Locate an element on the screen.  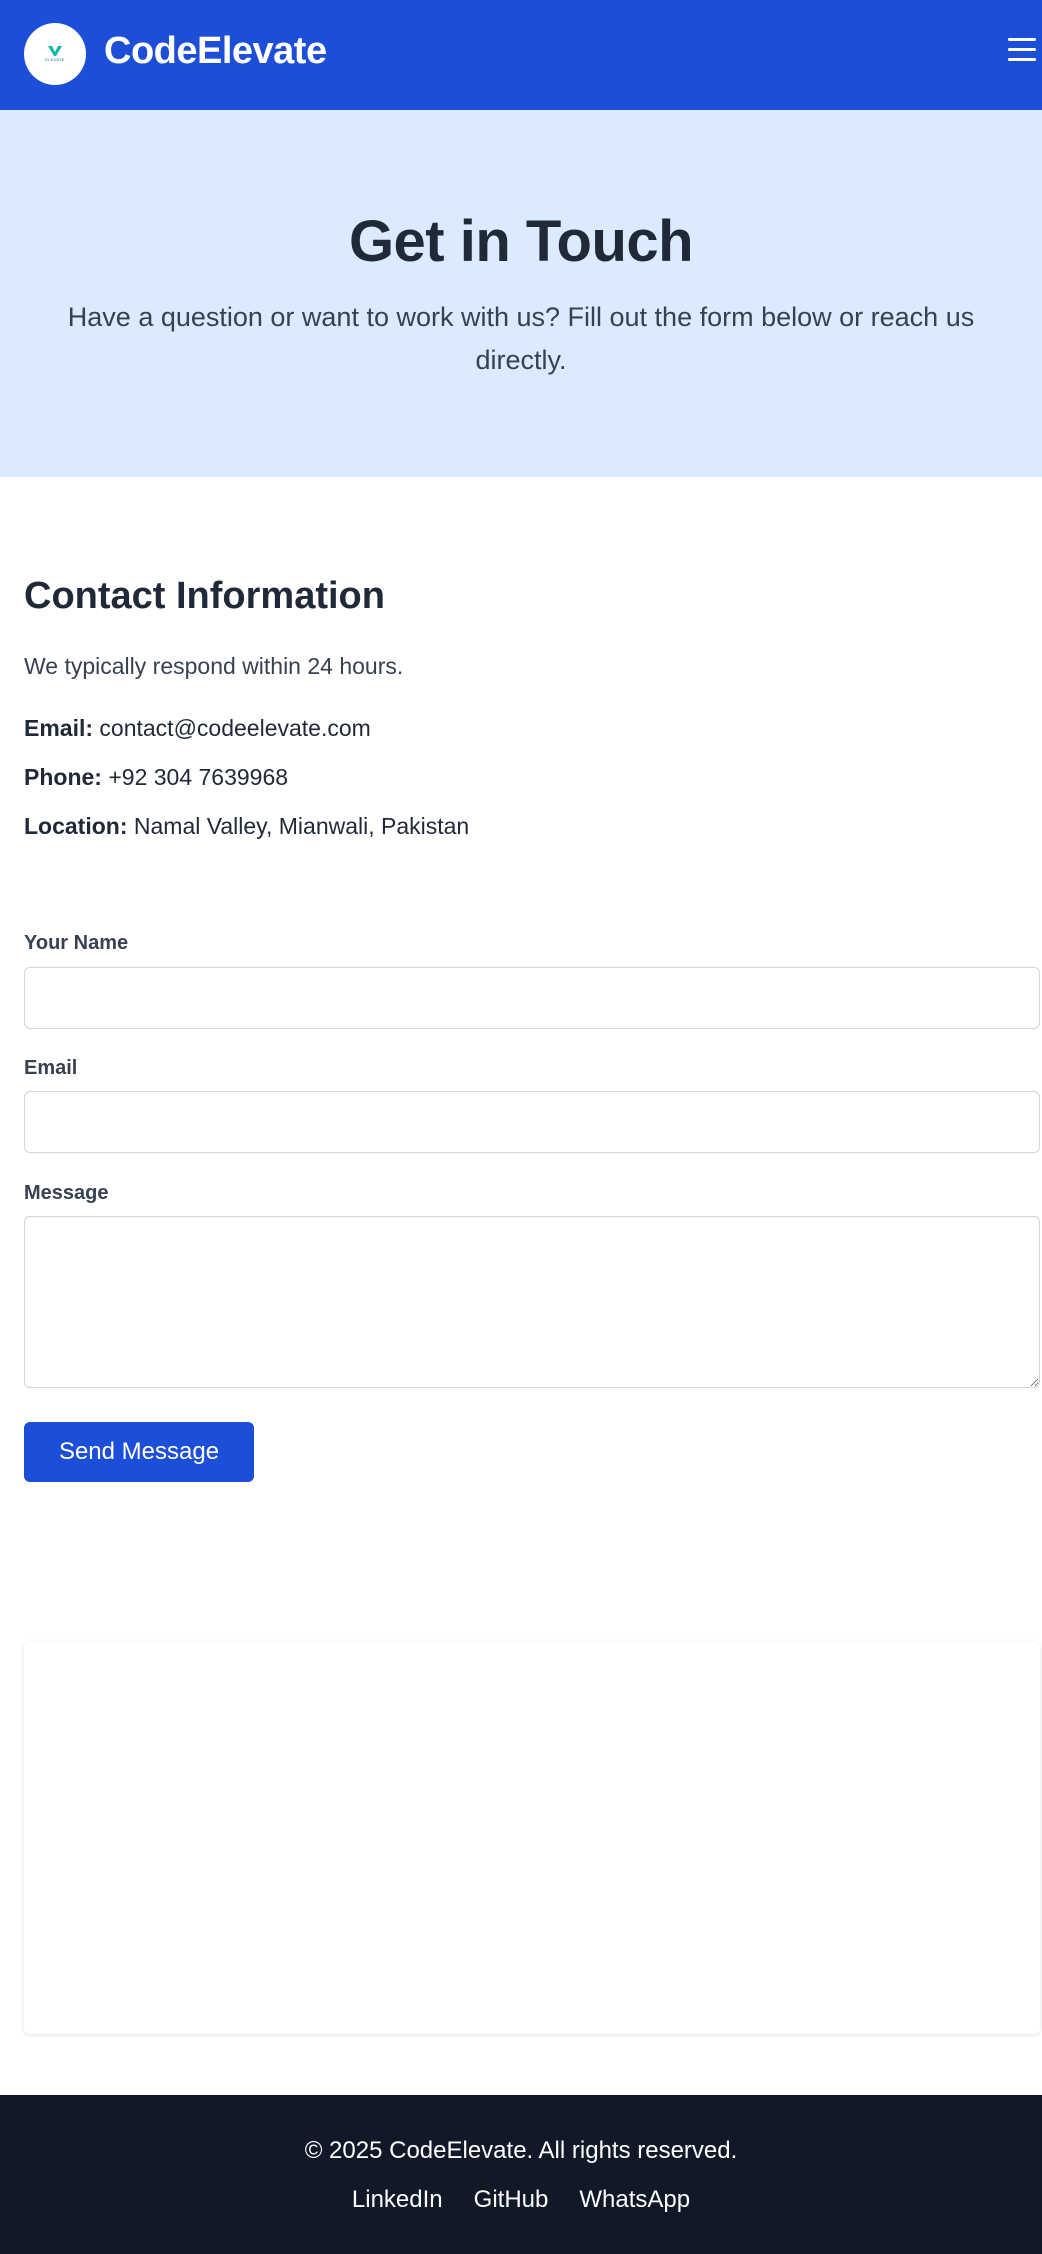
email-value: contact@codeelevate.com is located at coordinates (234, 728).